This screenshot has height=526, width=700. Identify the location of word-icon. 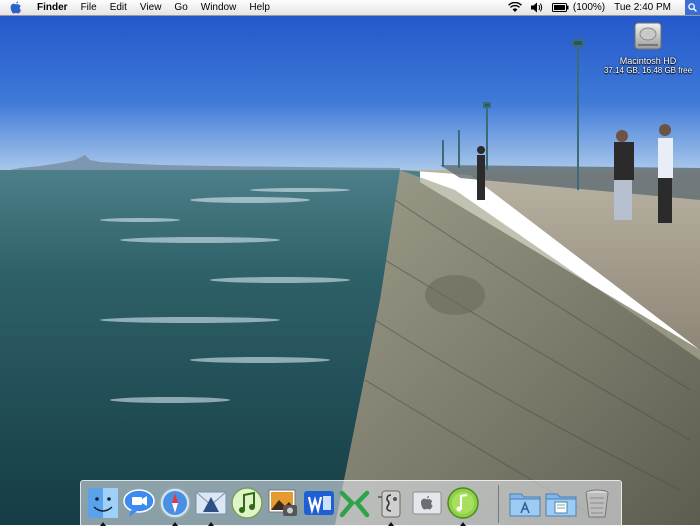
(319, 503).